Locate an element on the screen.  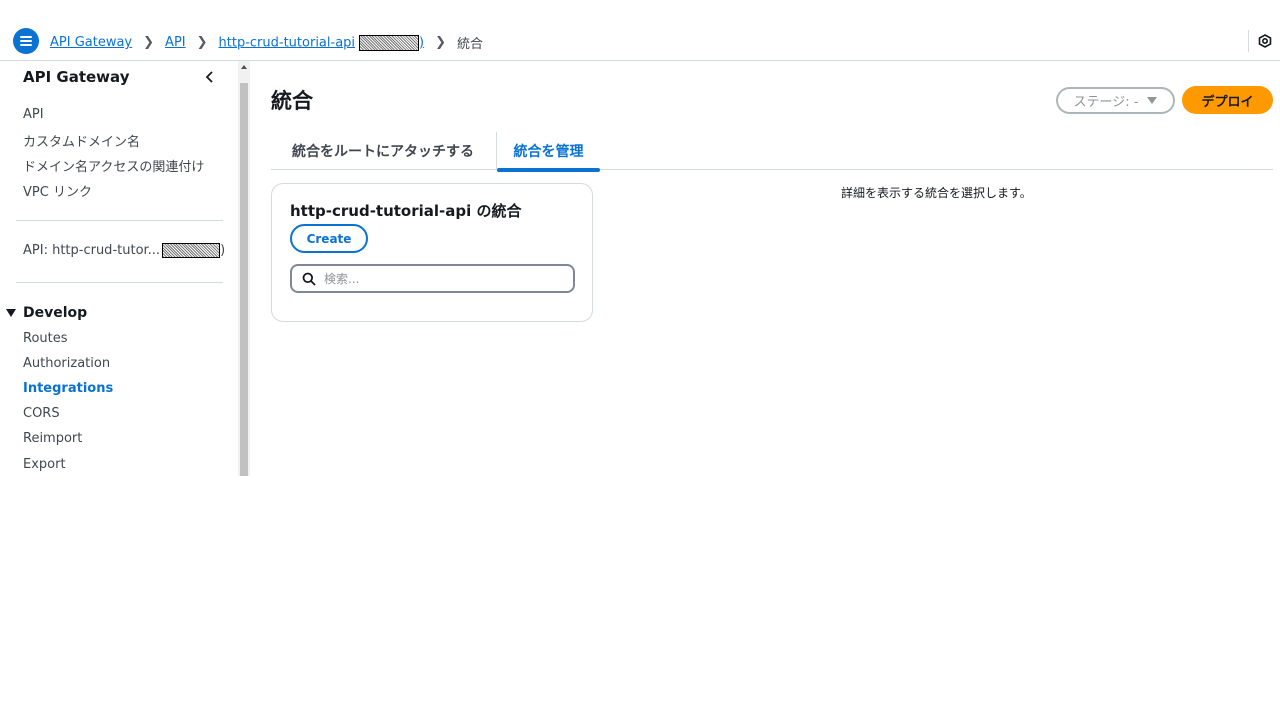
sidebar-item-domain-access: ドメイン名アクセスの関連付け is located at coordinates (113, 165).